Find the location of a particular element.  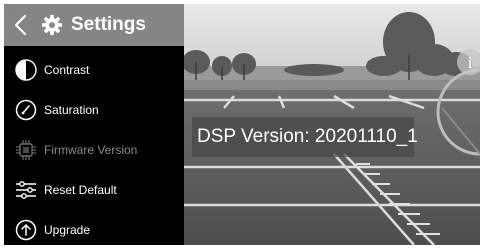

info-icon: i is located at coordinates (468, 62).